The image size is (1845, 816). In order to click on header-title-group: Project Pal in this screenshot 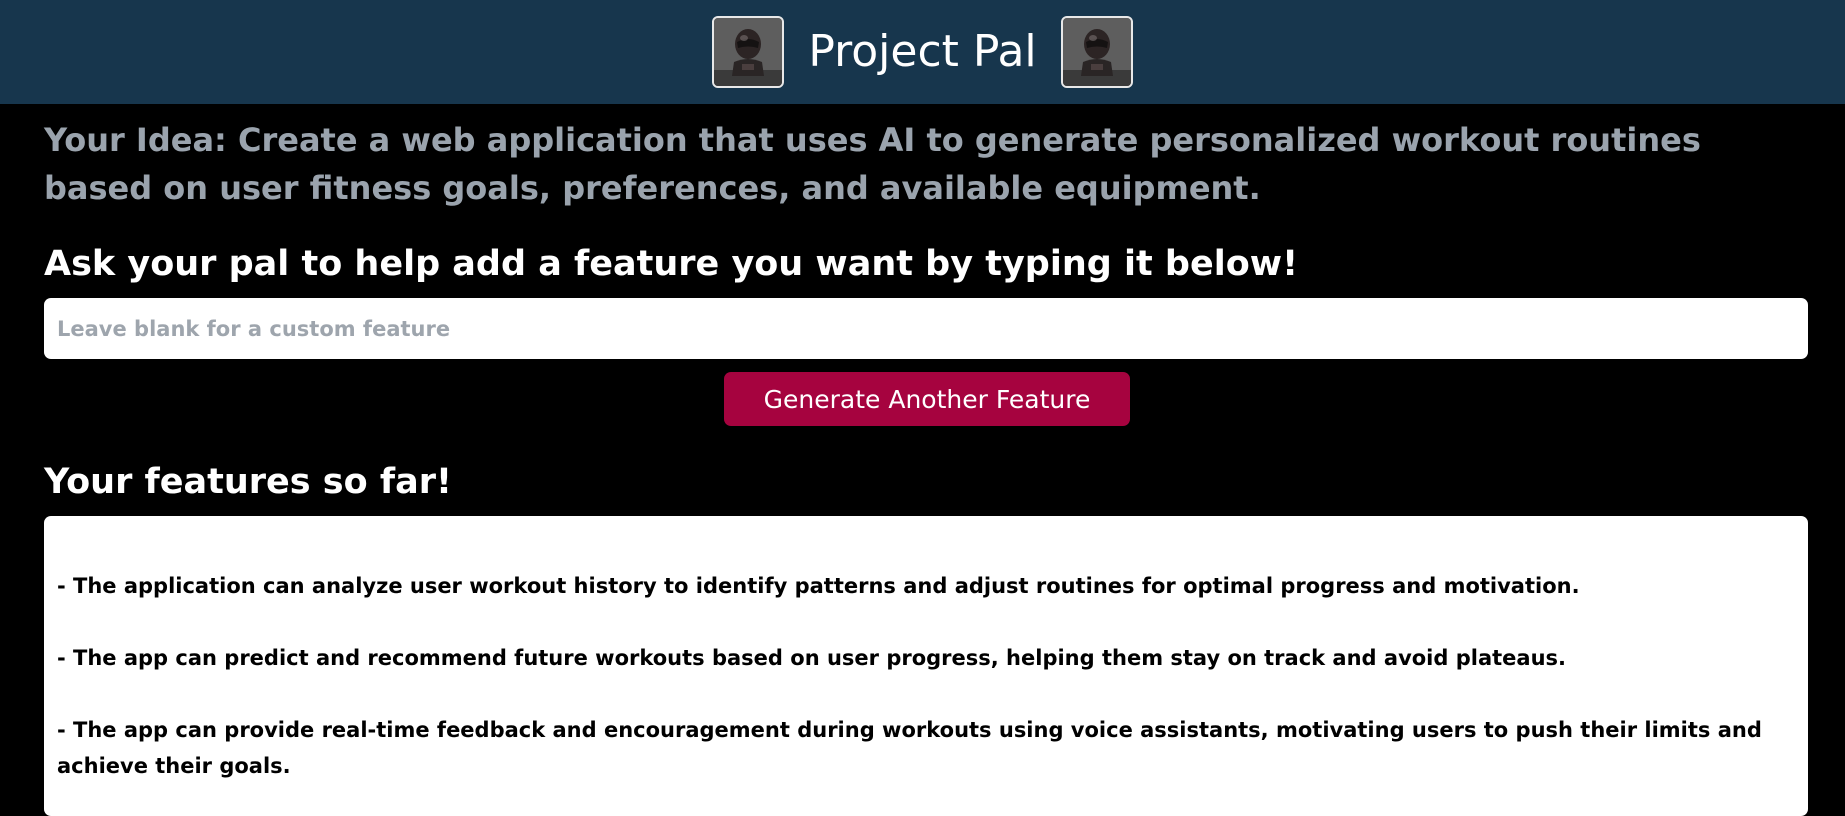, I will do `click(922, 52)`.